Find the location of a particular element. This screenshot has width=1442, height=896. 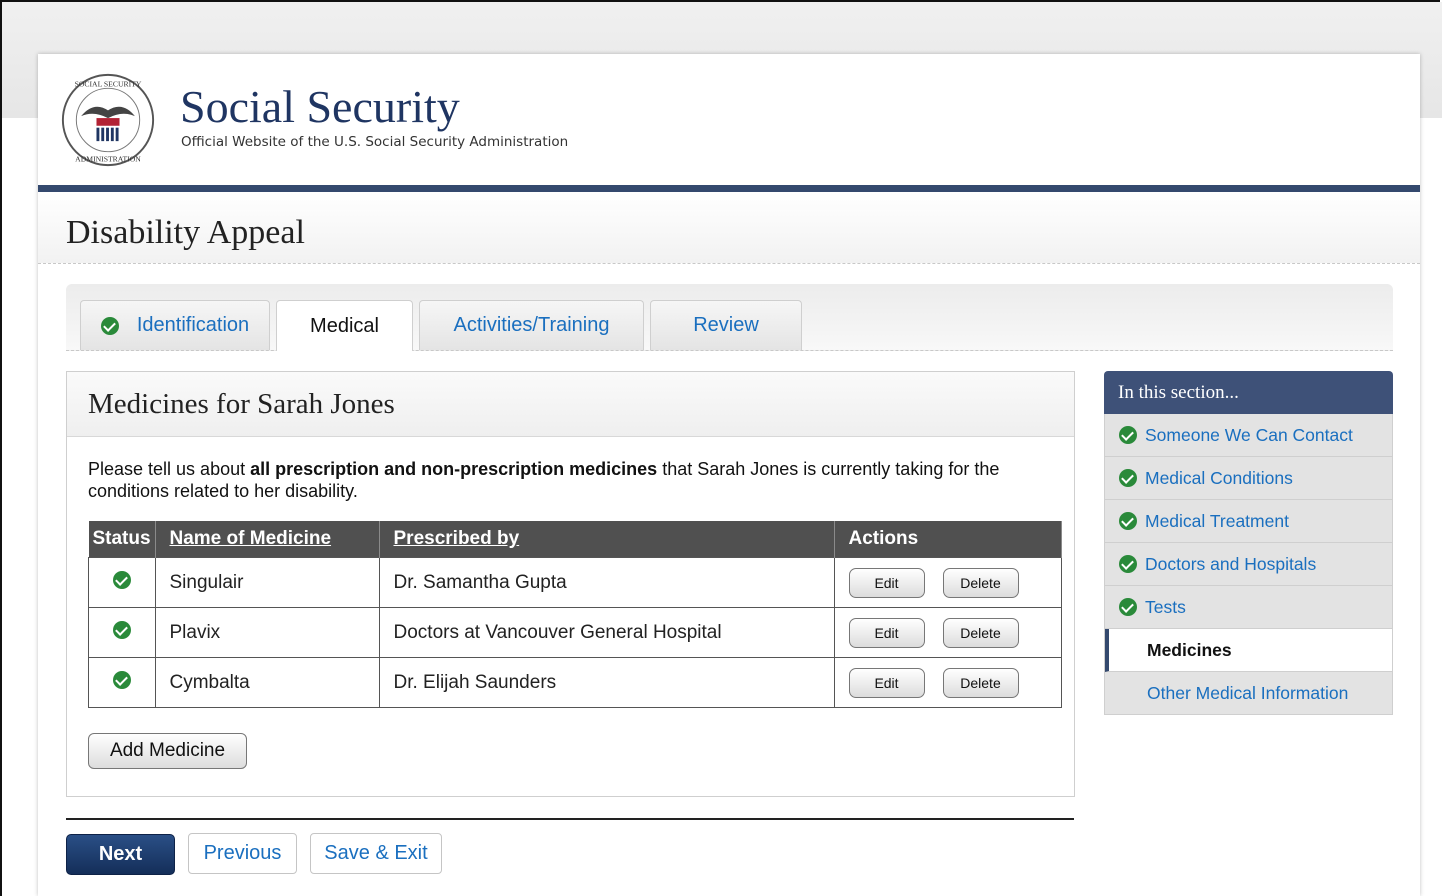

sidebar-item-medicines: Medicines is located at coordinates (1248, 650).